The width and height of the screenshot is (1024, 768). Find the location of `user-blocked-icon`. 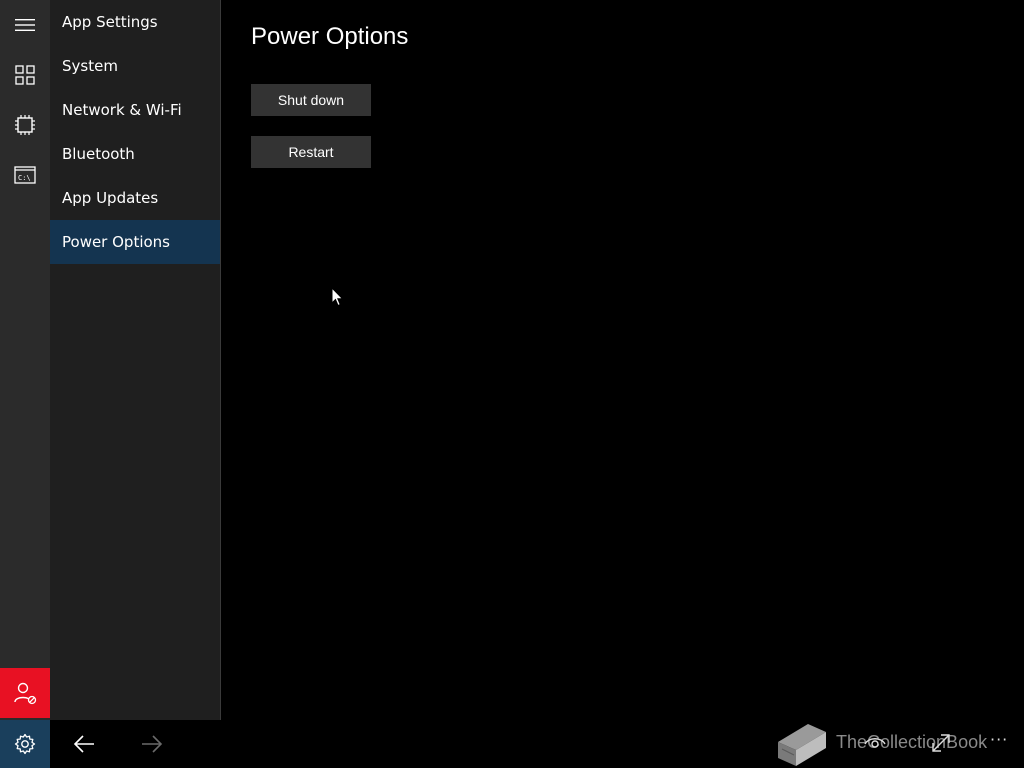

user-blocked-icon is located at coordinates (25, 693).